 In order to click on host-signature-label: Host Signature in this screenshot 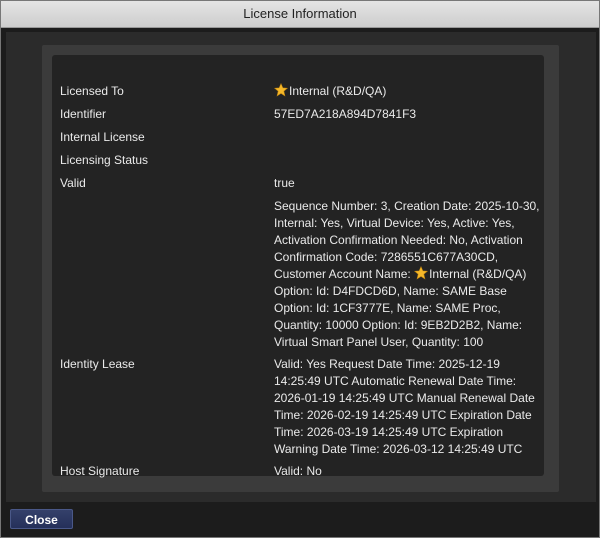, I will do `click(100, 471)`.